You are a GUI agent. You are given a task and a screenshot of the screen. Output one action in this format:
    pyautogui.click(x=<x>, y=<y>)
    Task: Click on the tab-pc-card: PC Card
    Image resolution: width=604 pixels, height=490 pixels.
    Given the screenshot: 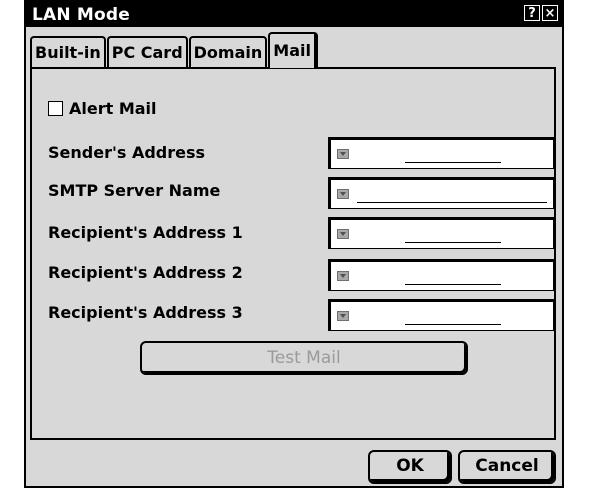 What is the action you would take?
    pyautogui.click(x=147, y=52)
    